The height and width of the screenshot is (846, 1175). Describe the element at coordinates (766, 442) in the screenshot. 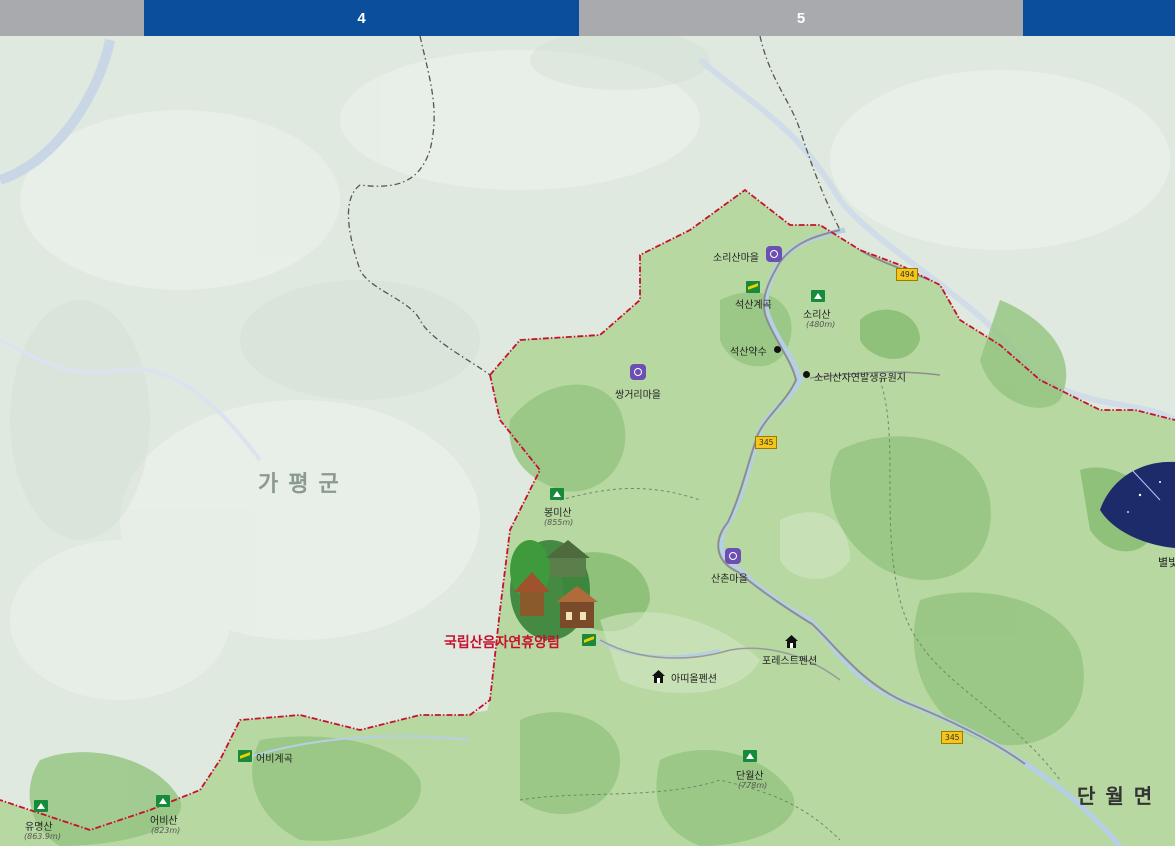

I see `road-345-shield: 345` at that location.